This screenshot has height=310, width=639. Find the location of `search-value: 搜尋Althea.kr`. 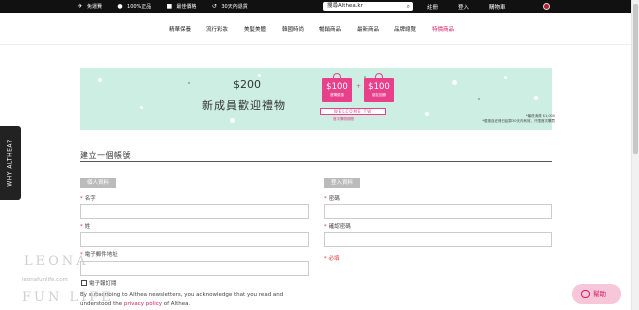

search-value: 搜尋Althea.kr is located at coordinates (345, 6).